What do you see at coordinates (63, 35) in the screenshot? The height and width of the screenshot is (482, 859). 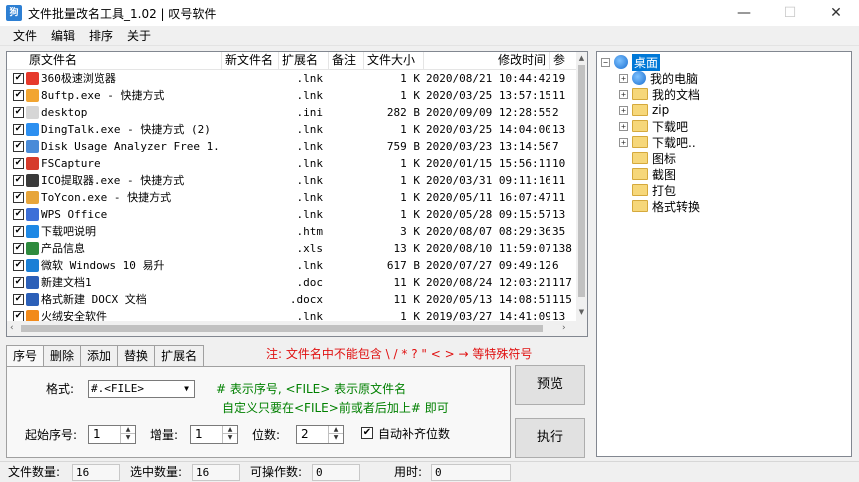 I see `menu-edit: 编辑` at bounding box center [63, 35].